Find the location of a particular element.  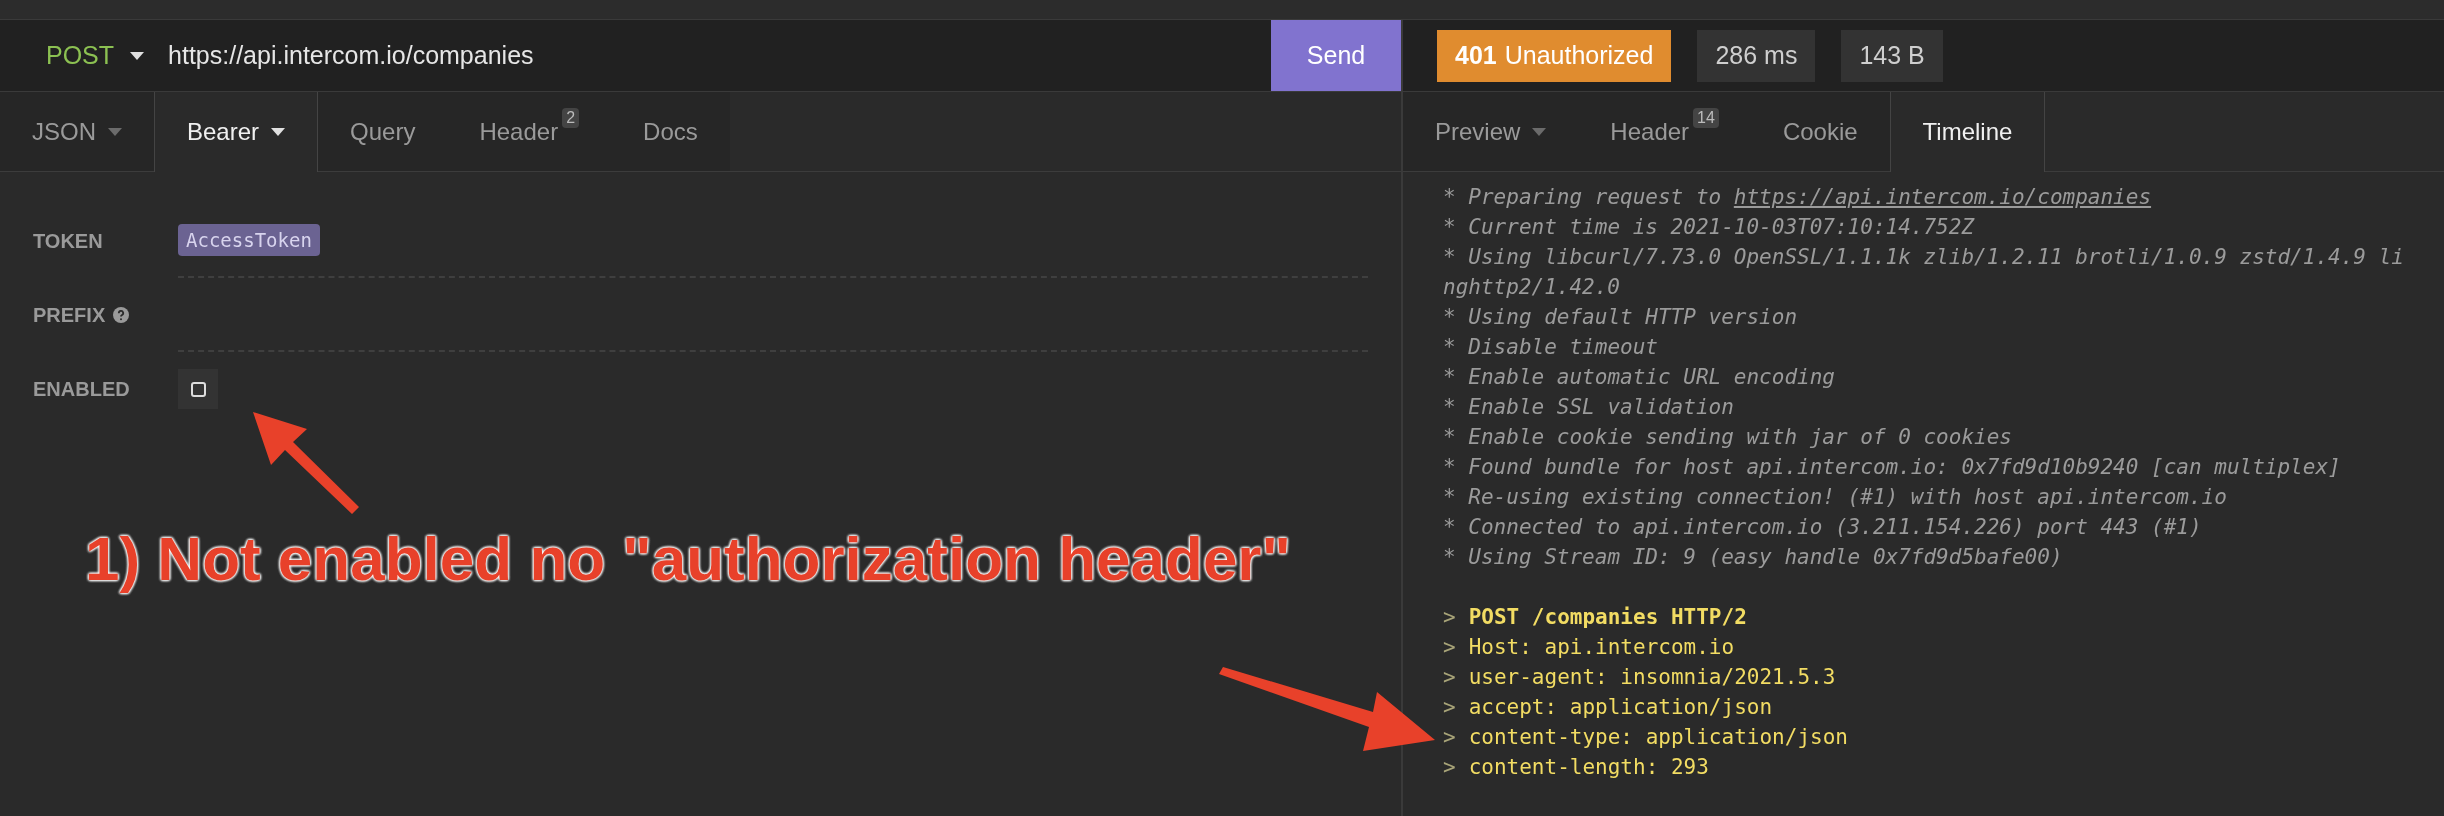

field-label: ENABLED is located at coordinates (81, 389).